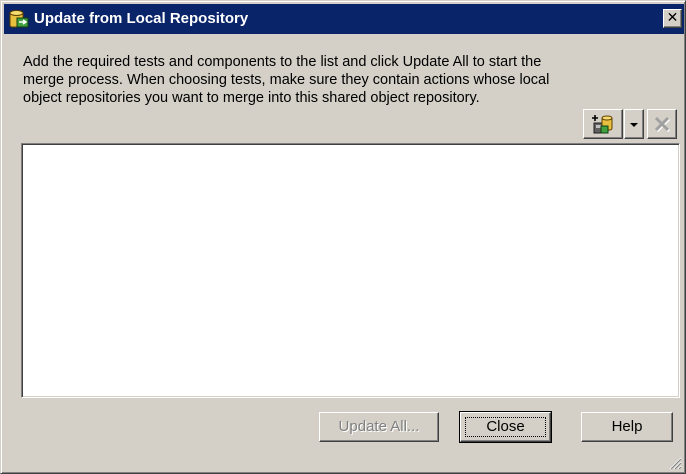 The width and height of the screenshot is (686, 474). I want to click on add-tests-button, so click(603, 124).